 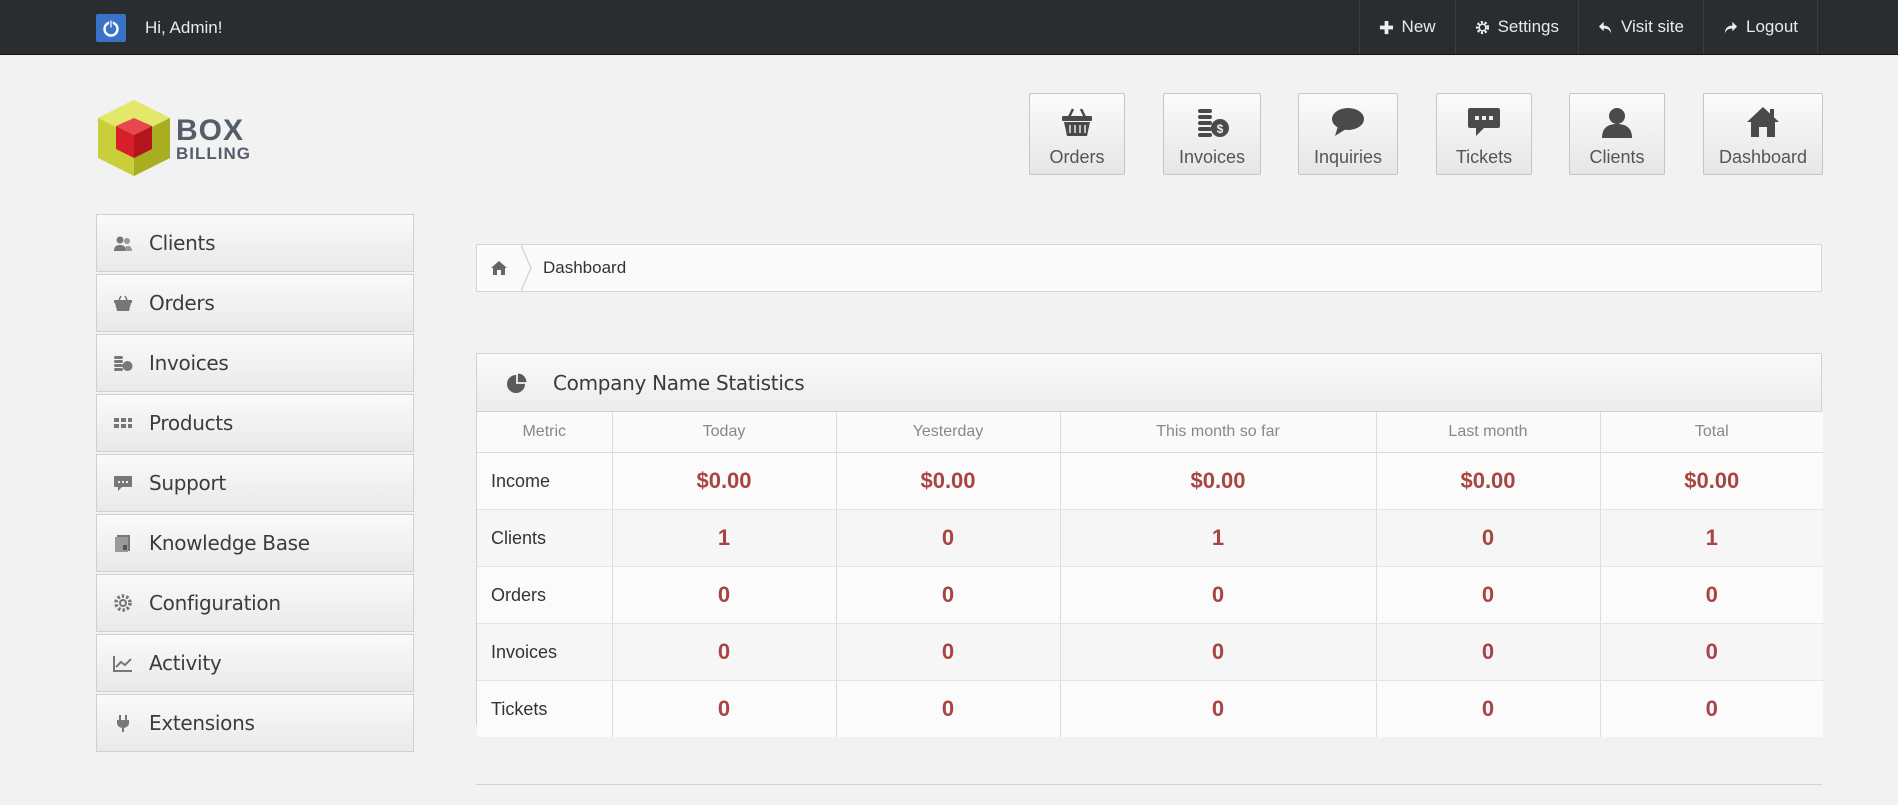 I want to click on sidebar-item-activity: Activity, so click(x=255, y=663).